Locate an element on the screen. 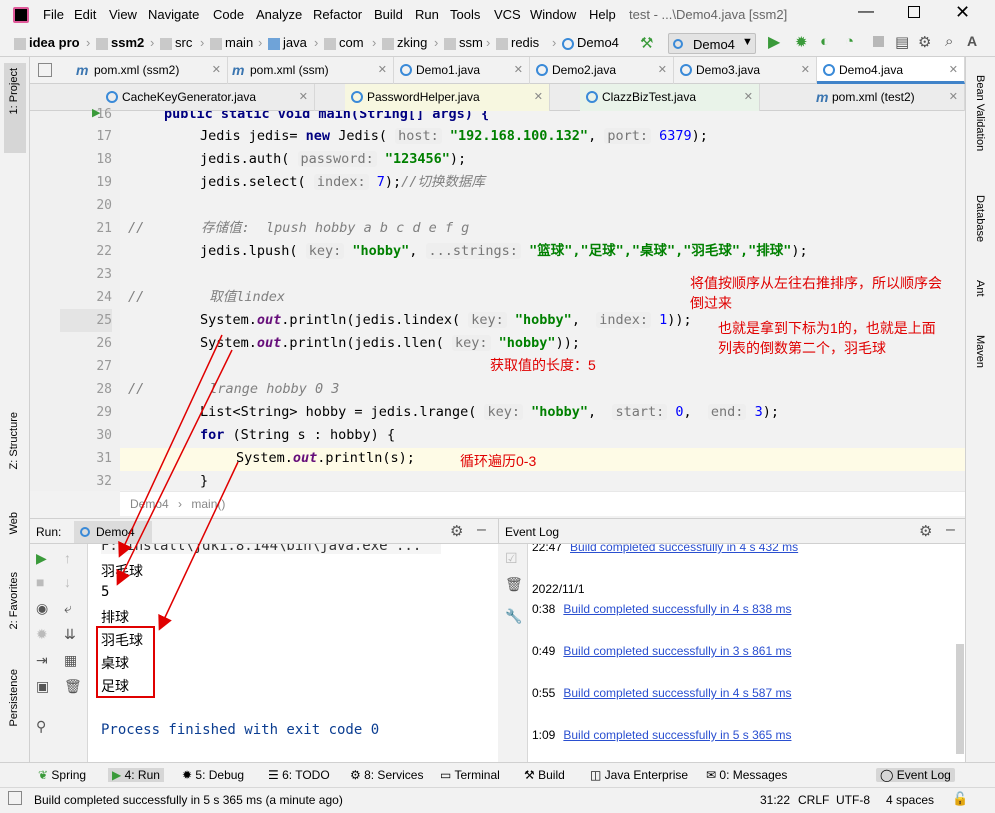  tool-java-enterprise: ◫ Java Enterprise is located at coordinates (639, 775).